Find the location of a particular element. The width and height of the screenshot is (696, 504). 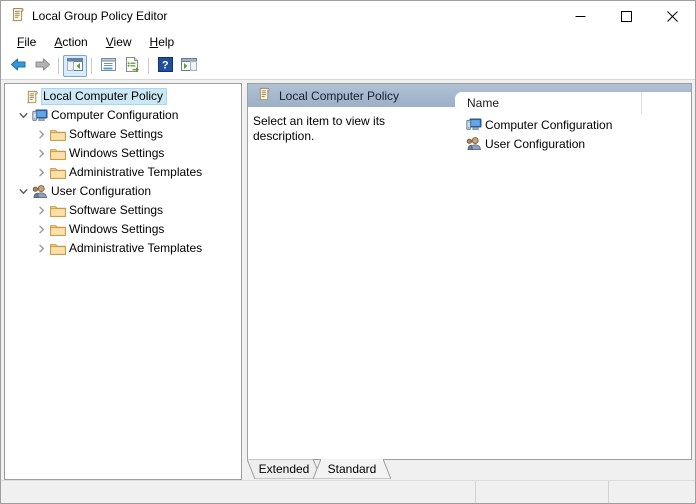

tree-item-computer-windows-settings: Windows Settings is located at coordinates (123, 153).